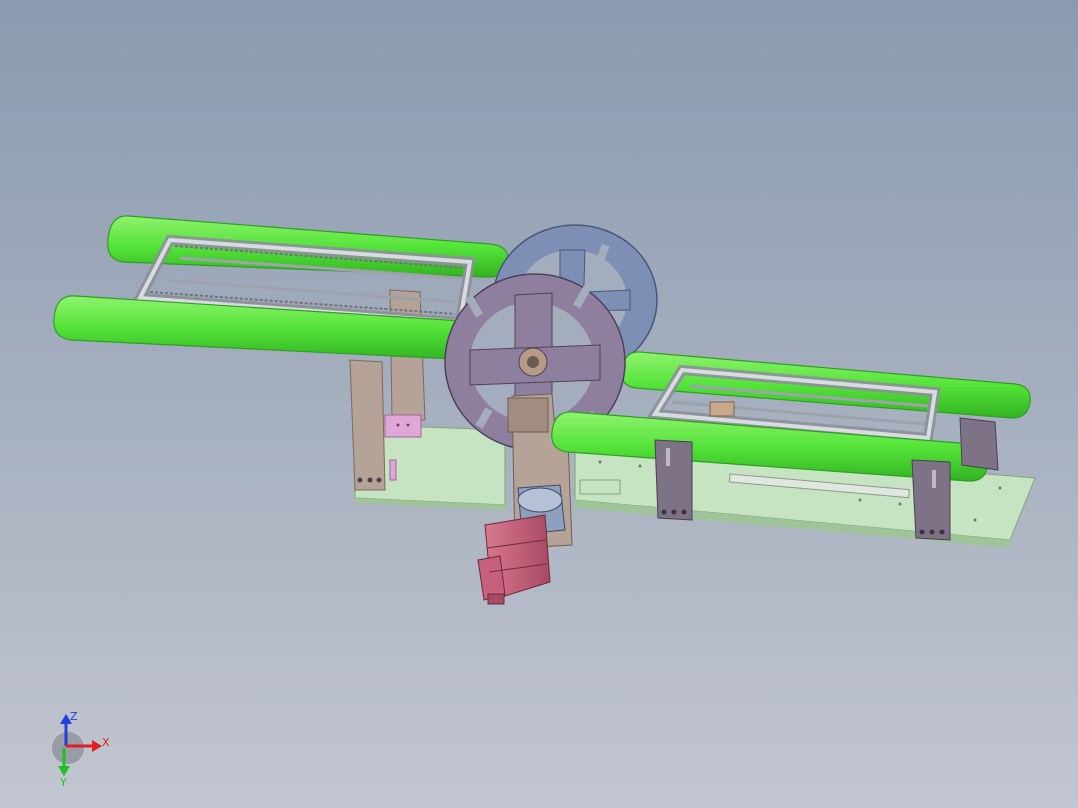 Image resolution: width=1078 pixels, height=808 pixels. I want to click on x-axis-label: X, so click(106, 742).